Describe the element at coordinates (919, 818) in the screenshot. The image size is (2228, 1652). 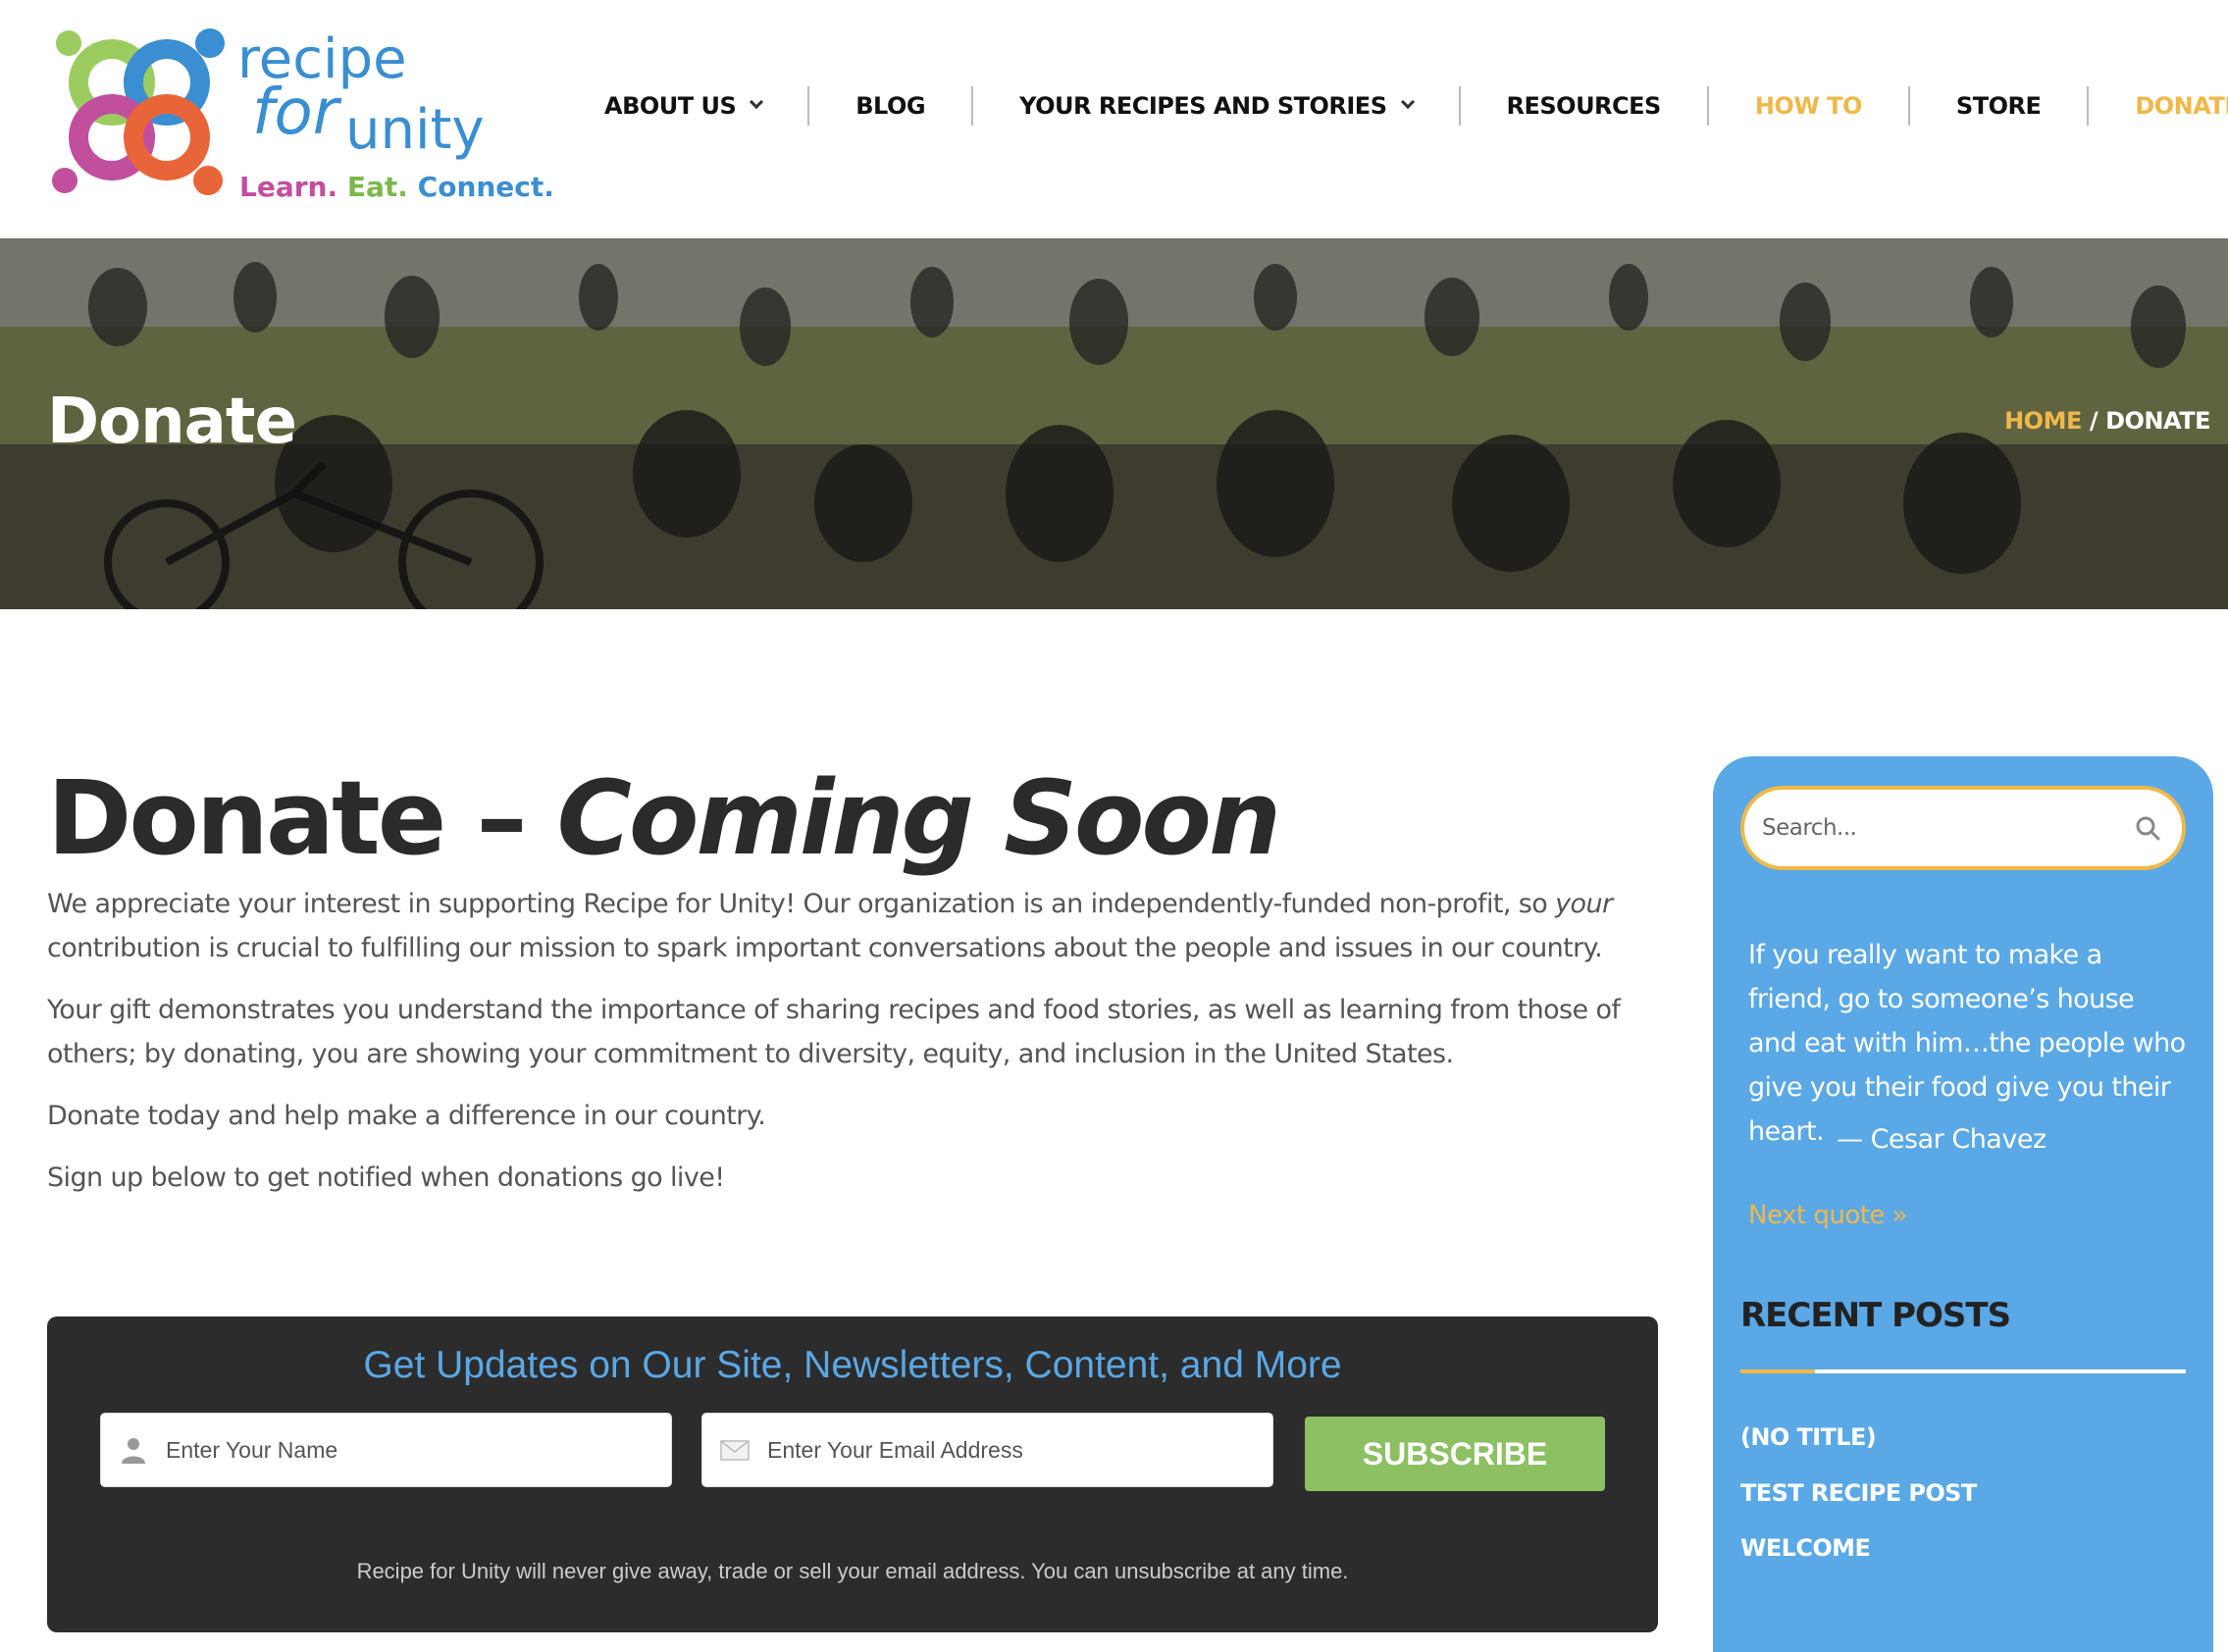
I see `page-title-italic: Coming Soon` at that location.